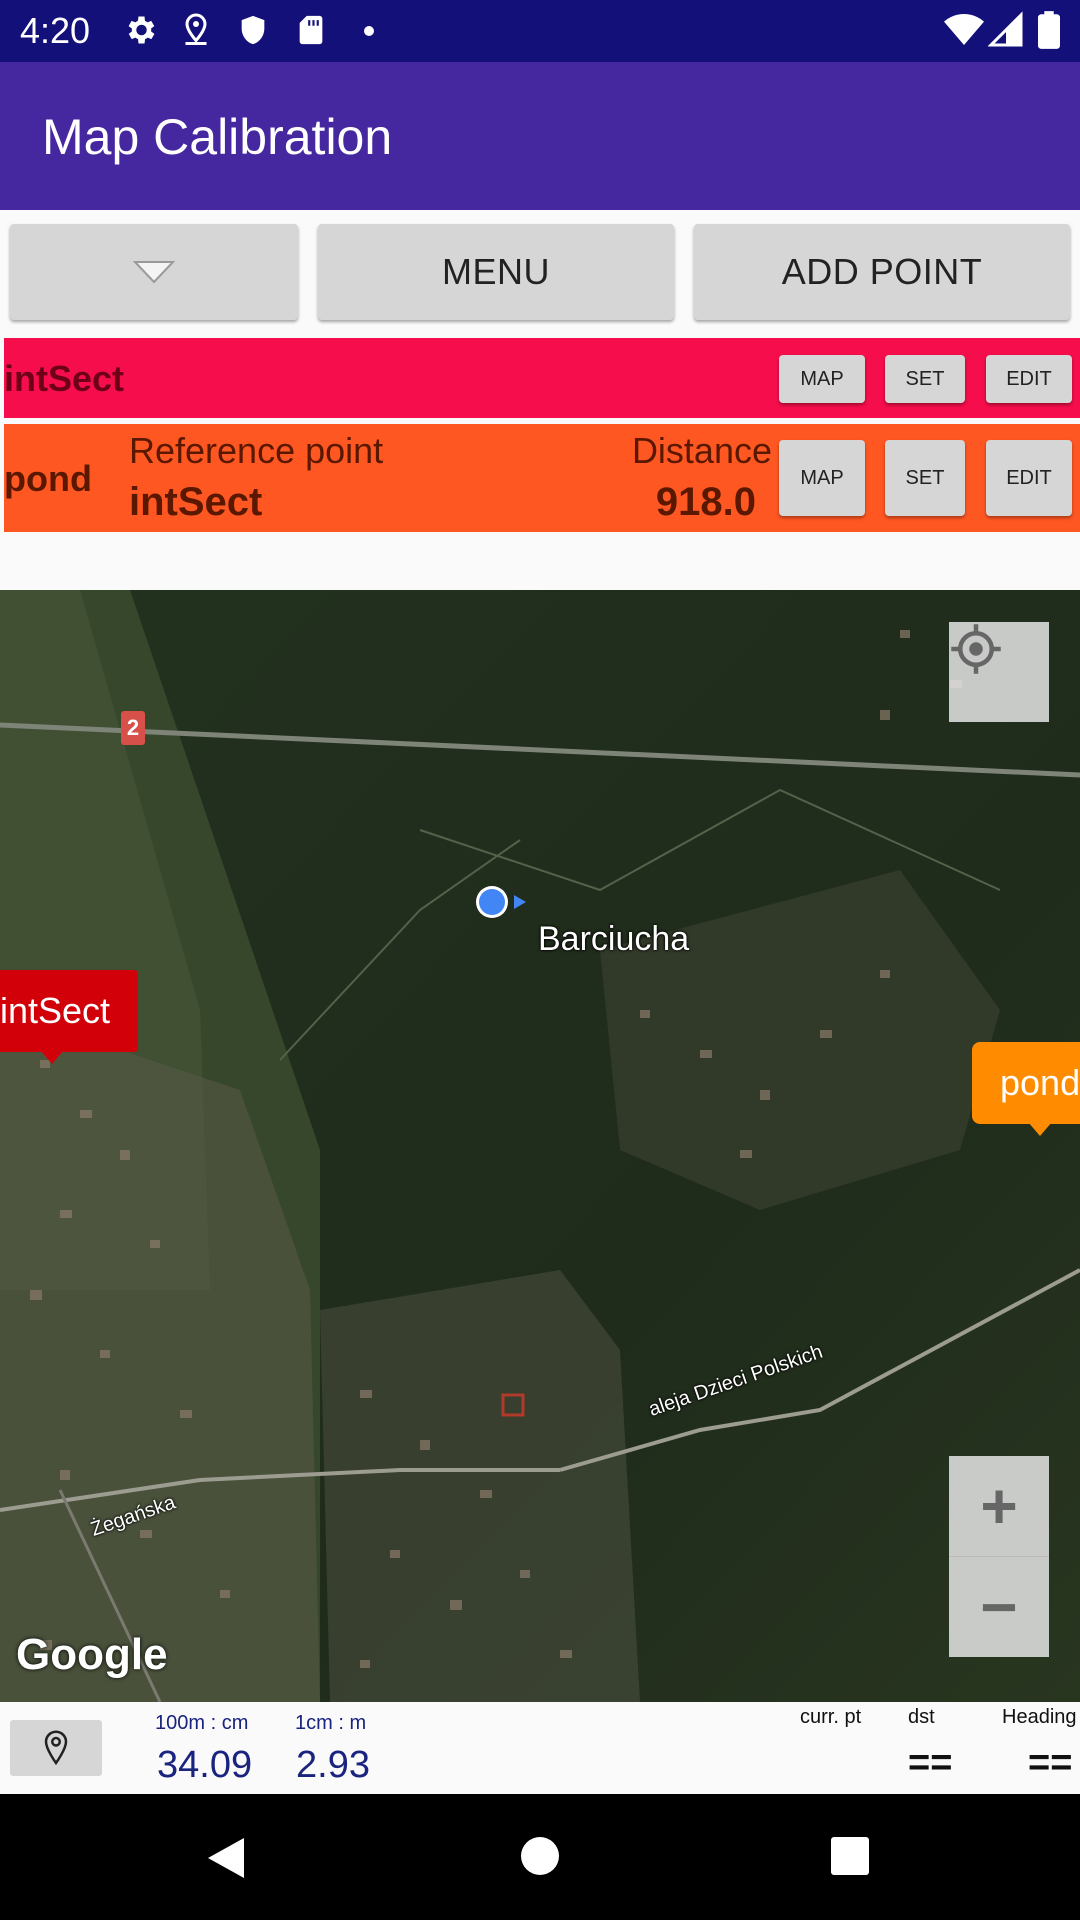 Image resolution: width=1080 pixels, height=1920 pixels. I want to click on current-point-label: curr. pt, so click(831, 1717).